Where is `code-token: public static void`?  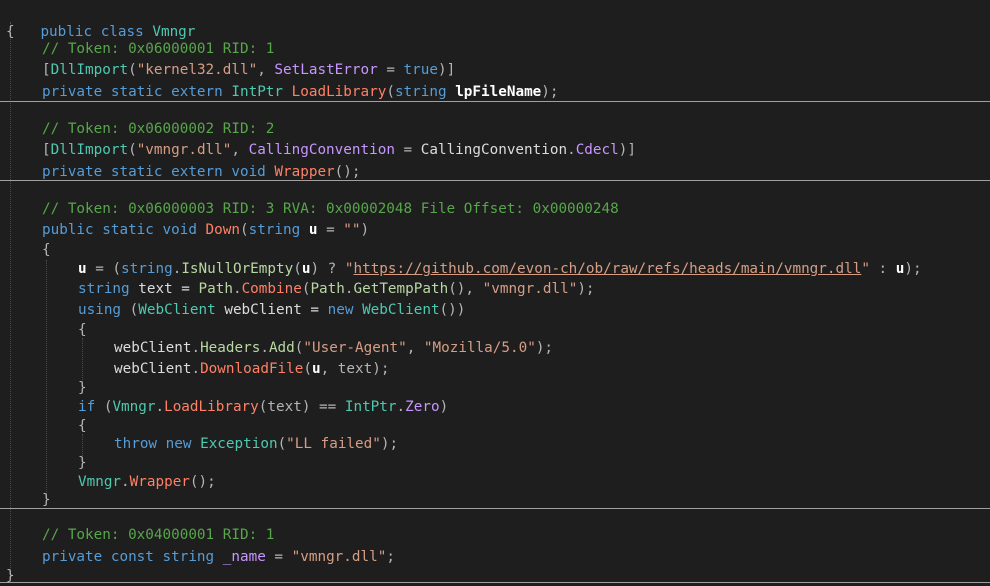
code-token: public static void is located at coordinates (124, 230).